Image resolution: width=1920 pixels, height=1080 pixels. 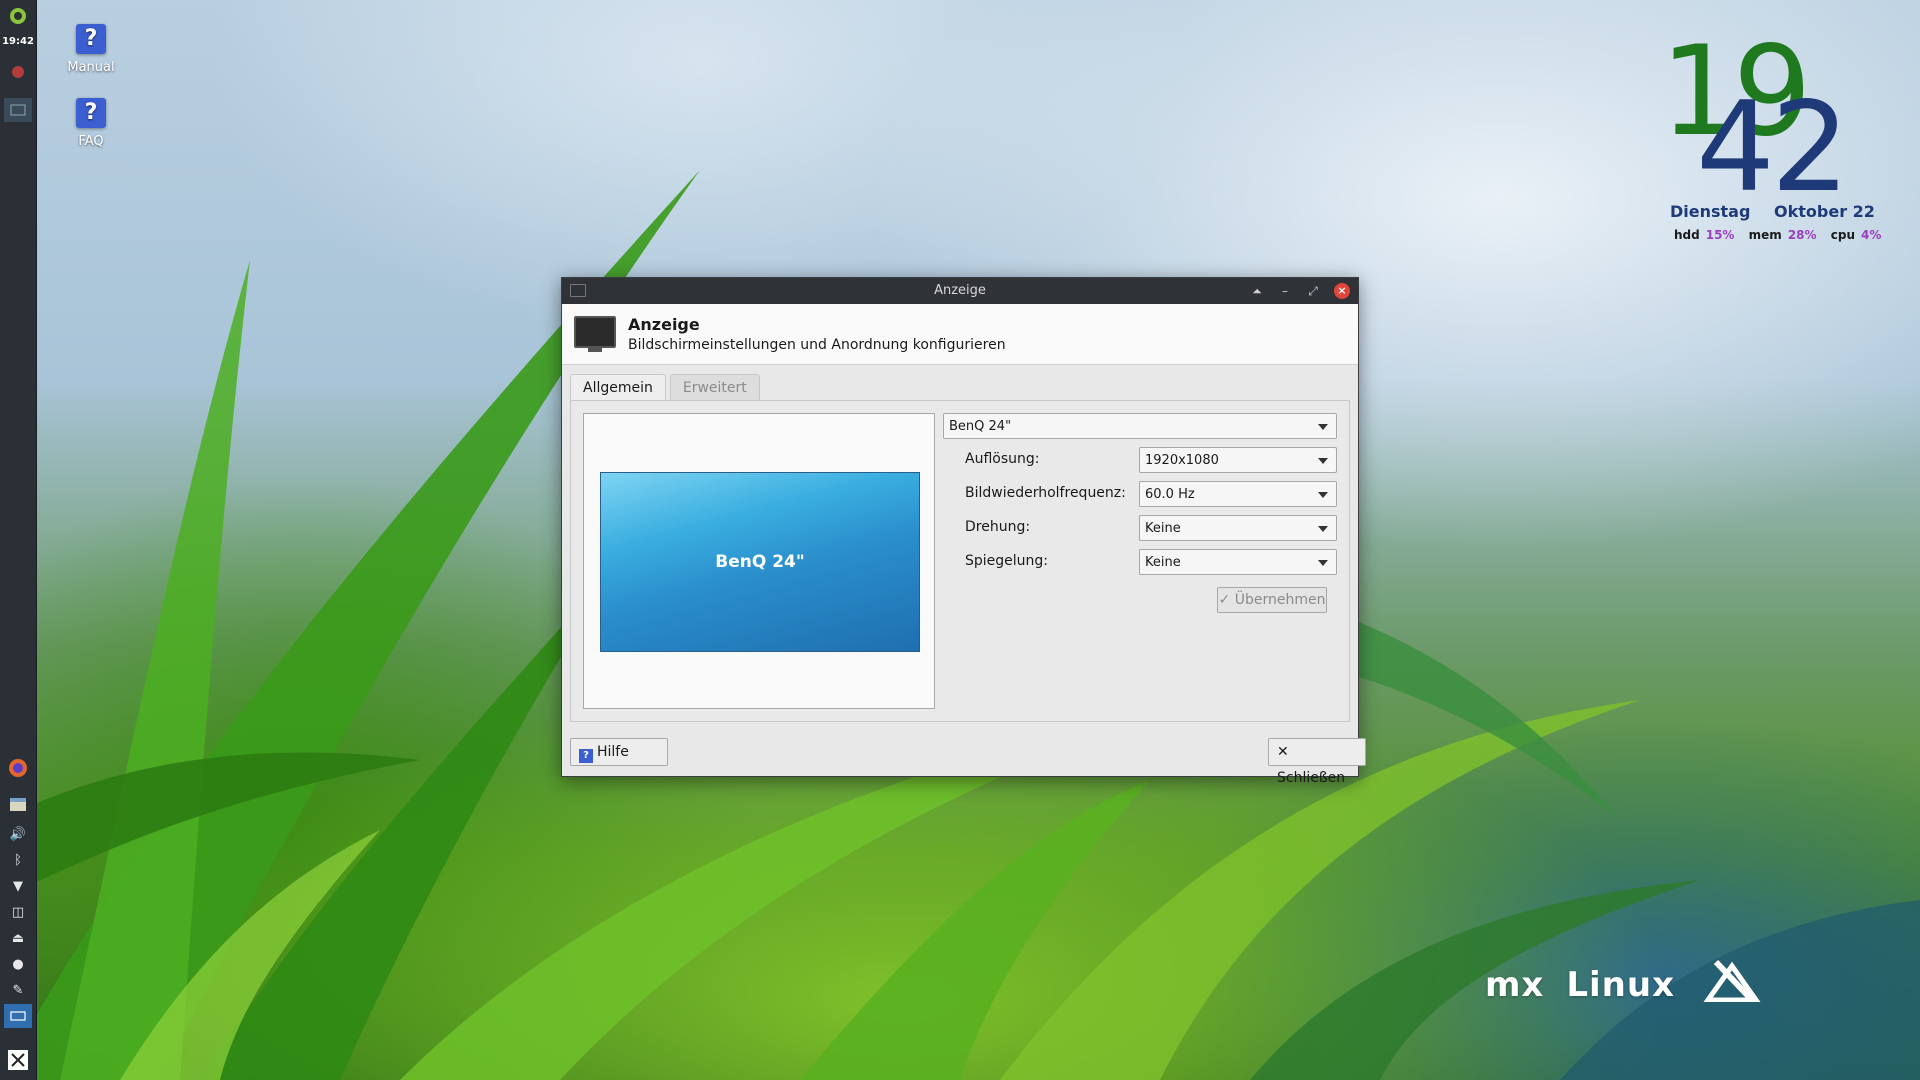 I want to click on eject-icon: ⏏, so click(x=18, y=938).